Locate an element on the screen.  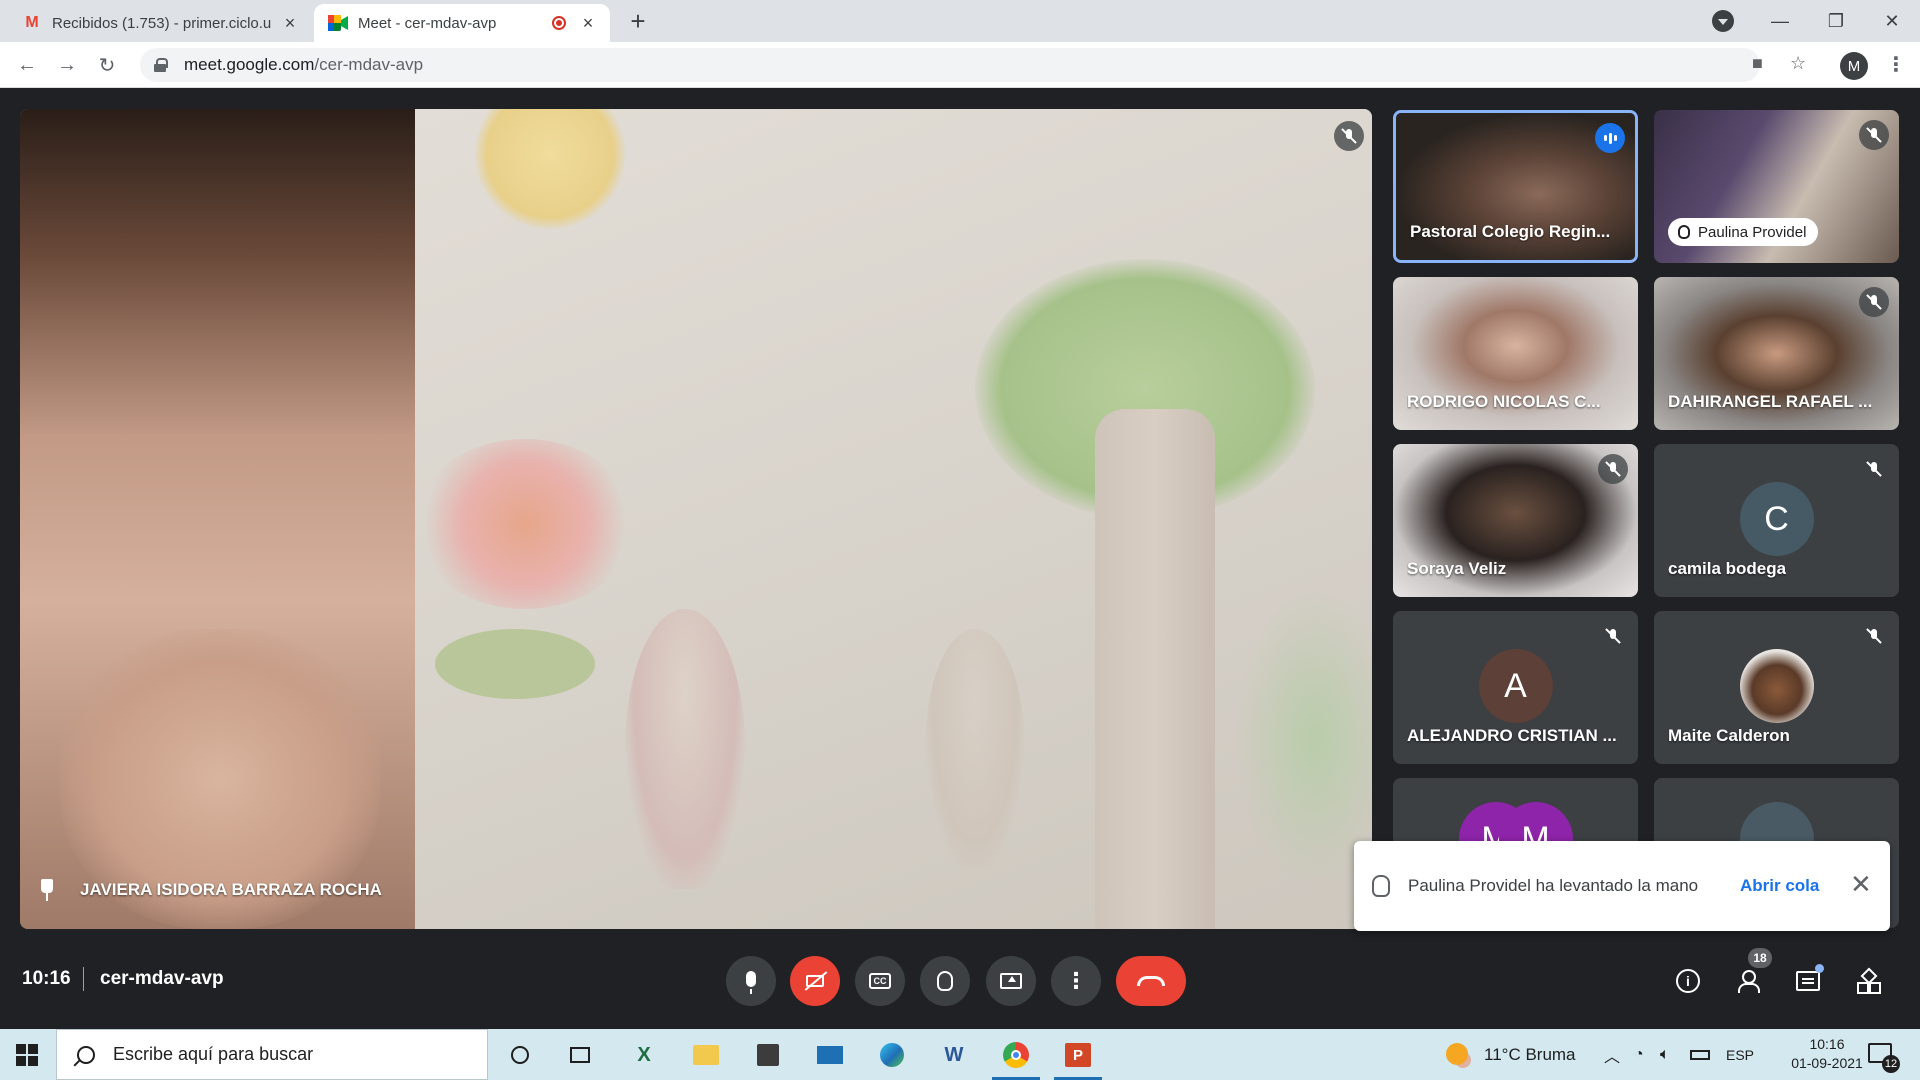
battery-icon is located at coordinates (1700, 1054).